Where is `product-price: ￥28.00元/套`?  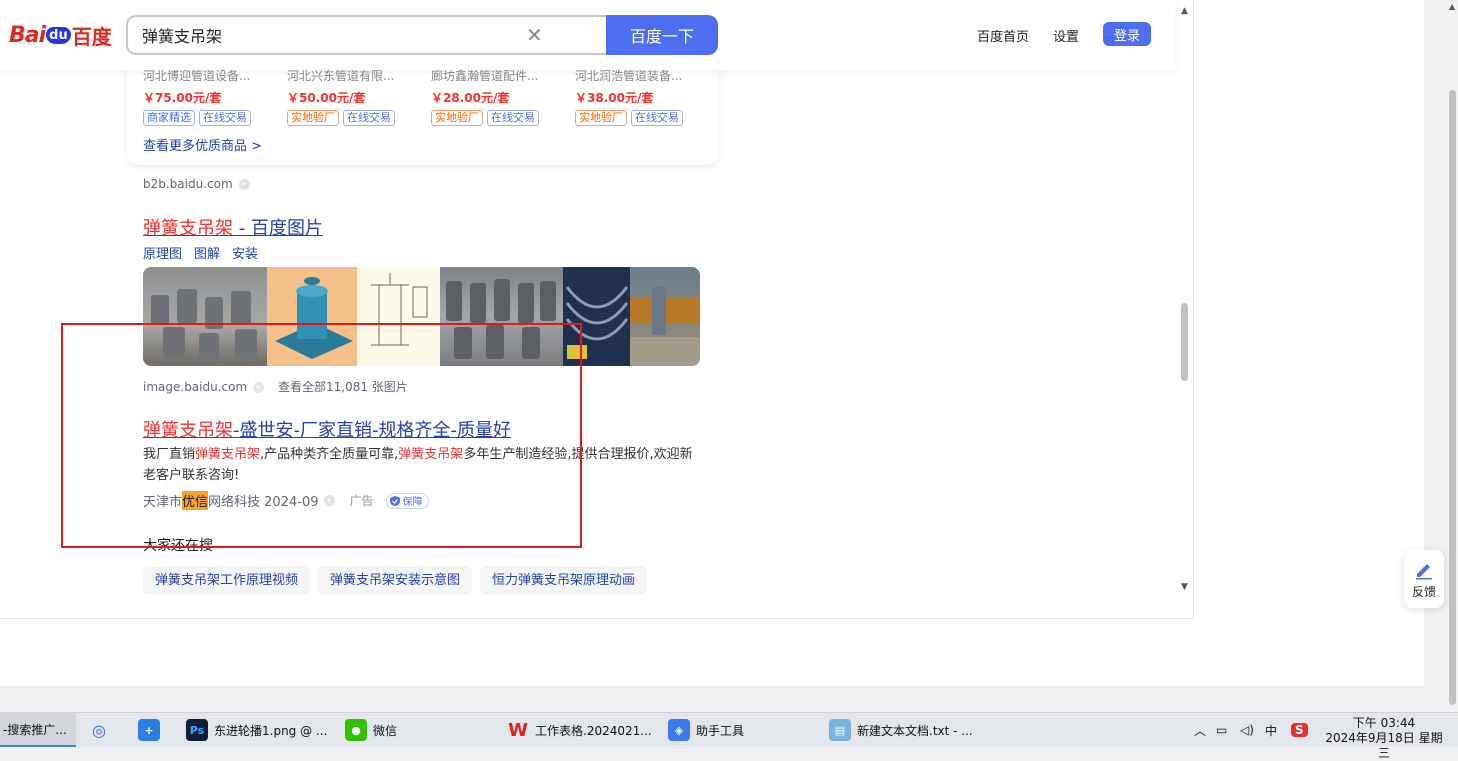
product-price: ￥28.00元/套 is located at coordinates (470, 98).